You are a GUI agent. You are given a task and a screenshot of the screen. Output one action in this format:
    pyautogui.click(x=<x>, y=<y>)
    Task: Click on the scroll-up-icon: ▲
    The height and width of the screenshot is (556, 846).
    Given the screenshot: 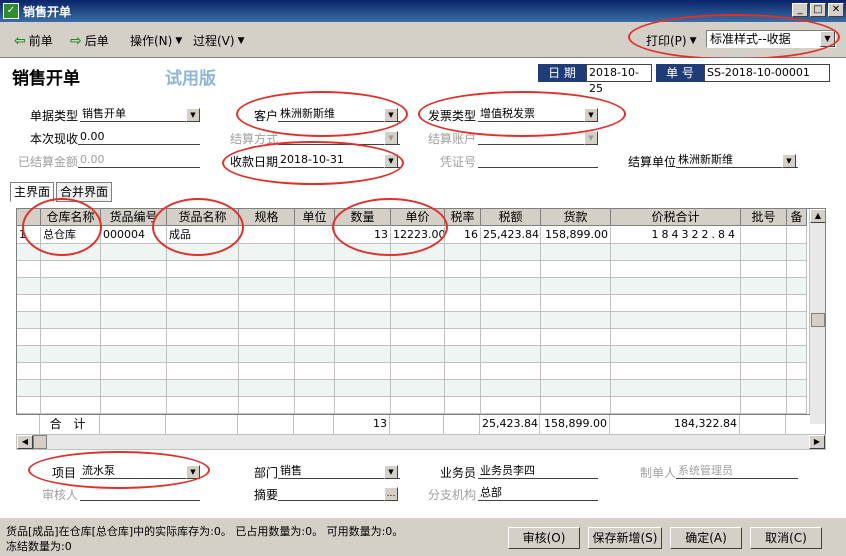 What is the action you would take?
    pyautogui.click(x=817, y=216)
    